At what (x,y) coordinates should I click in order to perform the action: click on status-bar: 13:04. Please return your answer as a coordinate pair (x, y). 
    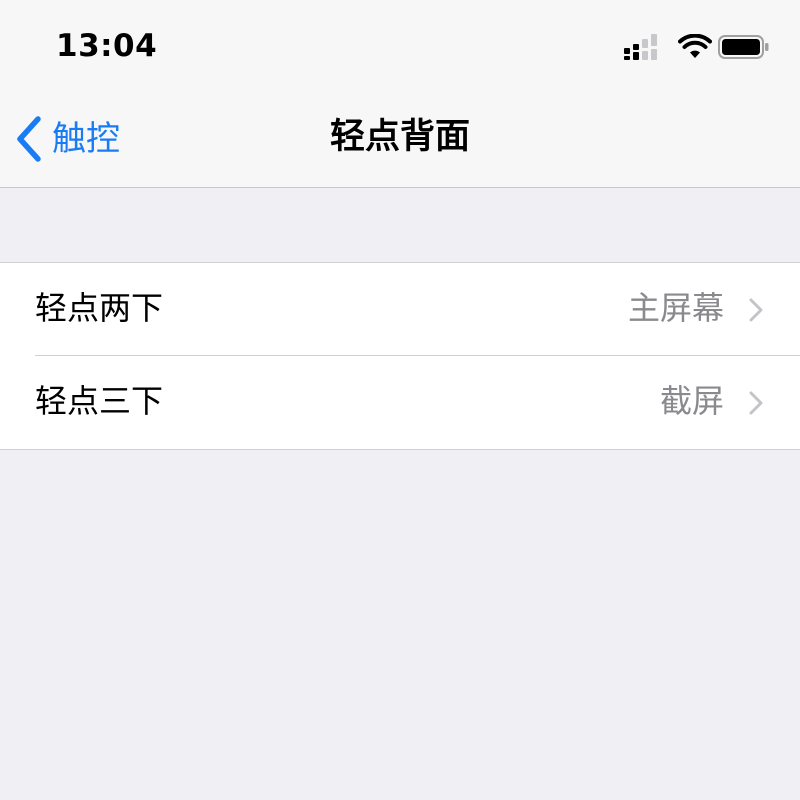
    Looking at the image, I should click on (400, 48).